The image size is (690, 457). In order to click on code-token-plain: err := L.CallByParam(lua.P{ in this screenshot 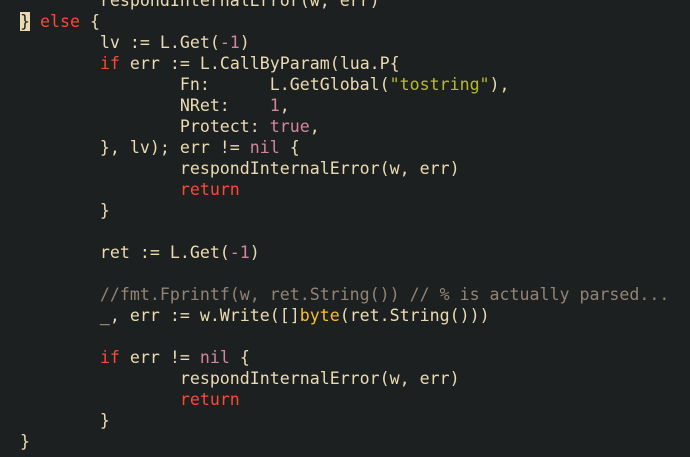, I will do `click(259, 63)`.